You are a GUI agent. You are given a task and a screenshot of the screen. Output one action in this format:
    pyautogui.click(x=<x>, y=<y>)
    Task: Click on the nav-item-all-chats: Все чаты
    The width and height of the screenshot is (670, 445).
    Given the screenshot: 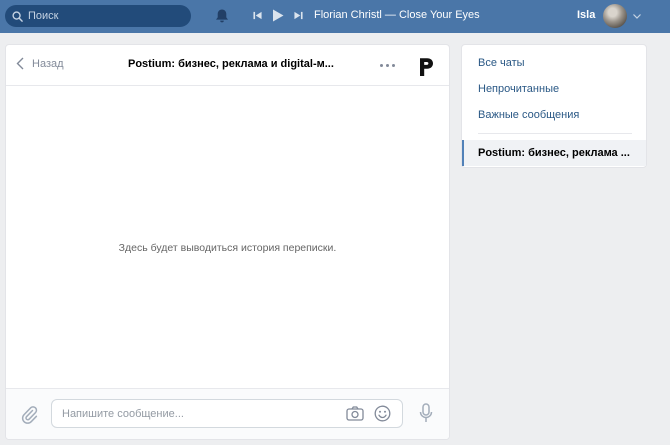 What is the action you would take?
    pyautogui.click(x=501, y=63)
    